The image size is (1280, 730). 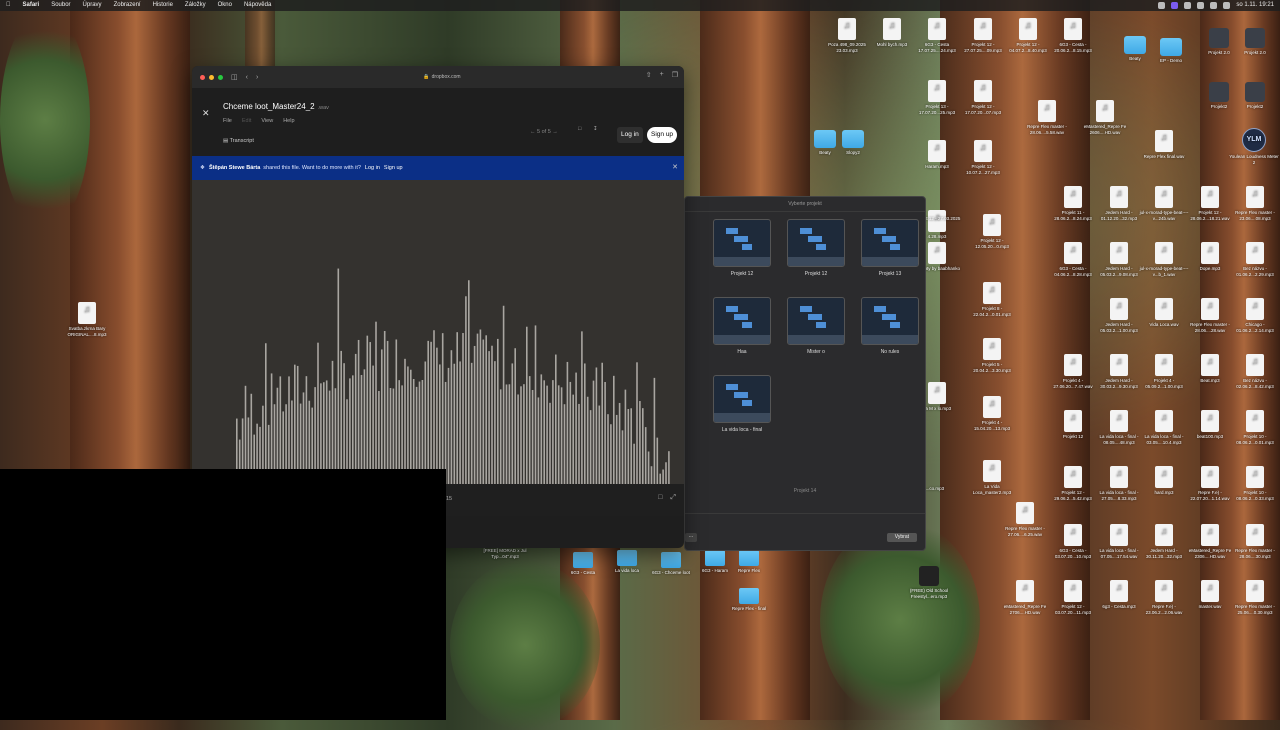 I want to click on desktop-folder: 6G3 - Cesta, so click(x=583, y=564).